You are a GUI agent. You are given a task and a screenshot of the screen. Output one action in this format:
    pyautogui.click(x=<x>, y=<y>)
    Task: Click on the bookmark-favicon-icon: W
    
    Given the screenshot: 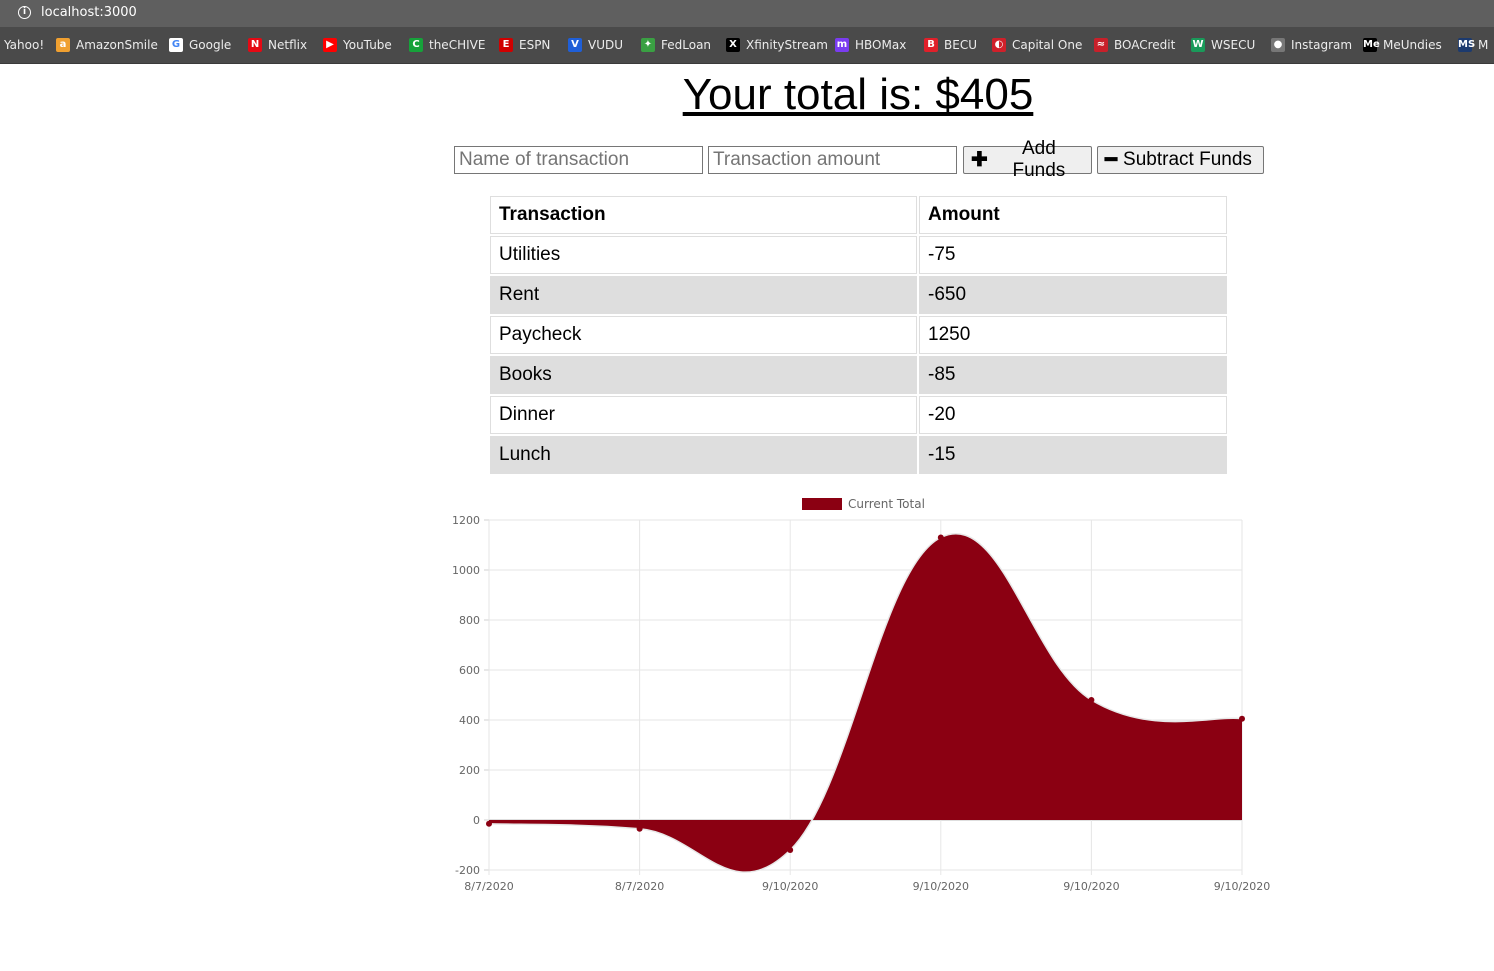 What is the action you would take?
    pyautogui.click(x=1198, y=45)
    